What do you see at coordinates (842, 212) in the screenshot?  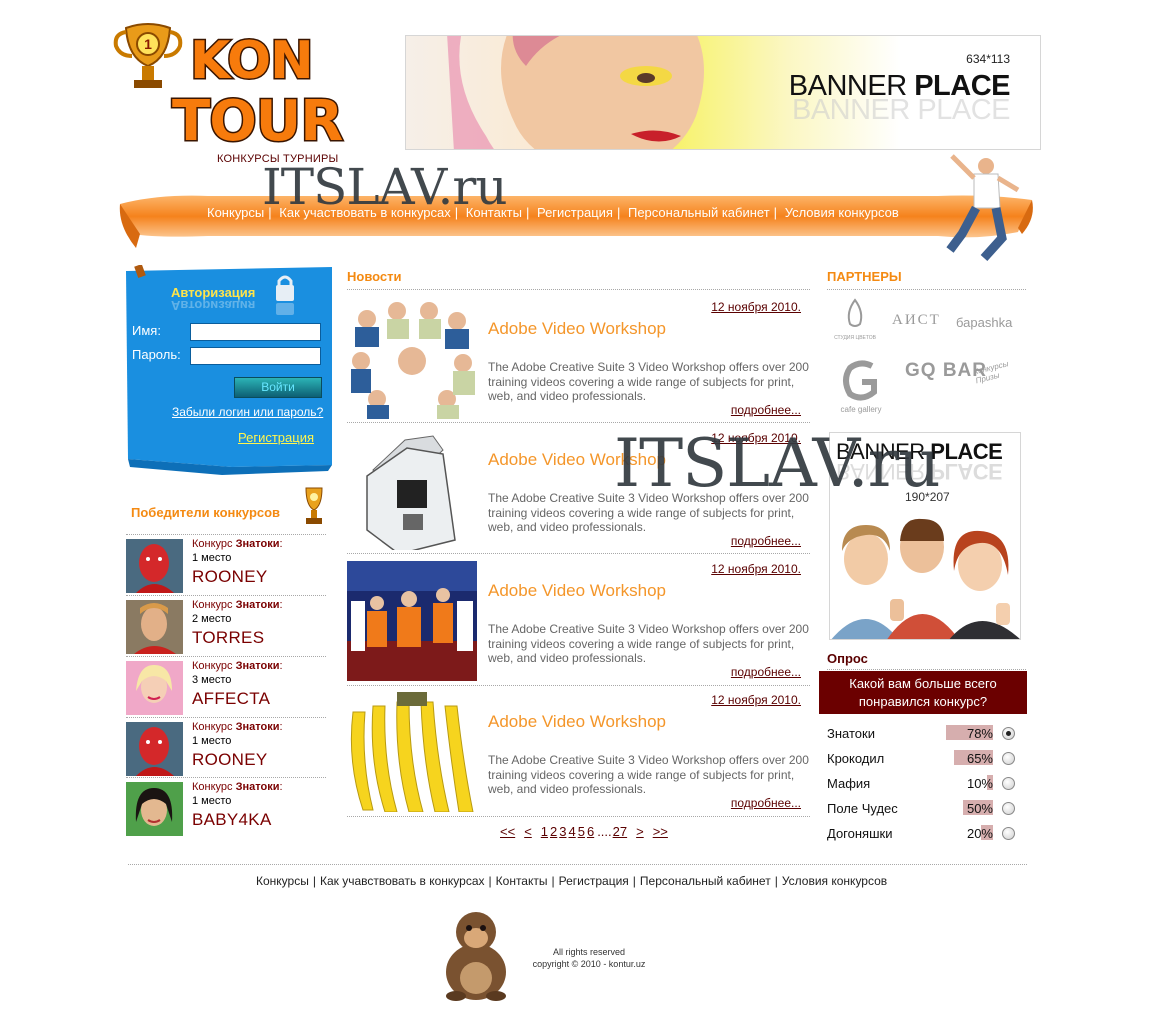 I see `nav-item-contest-rules: Условия конкурсов` at bounding box center [842, 212].